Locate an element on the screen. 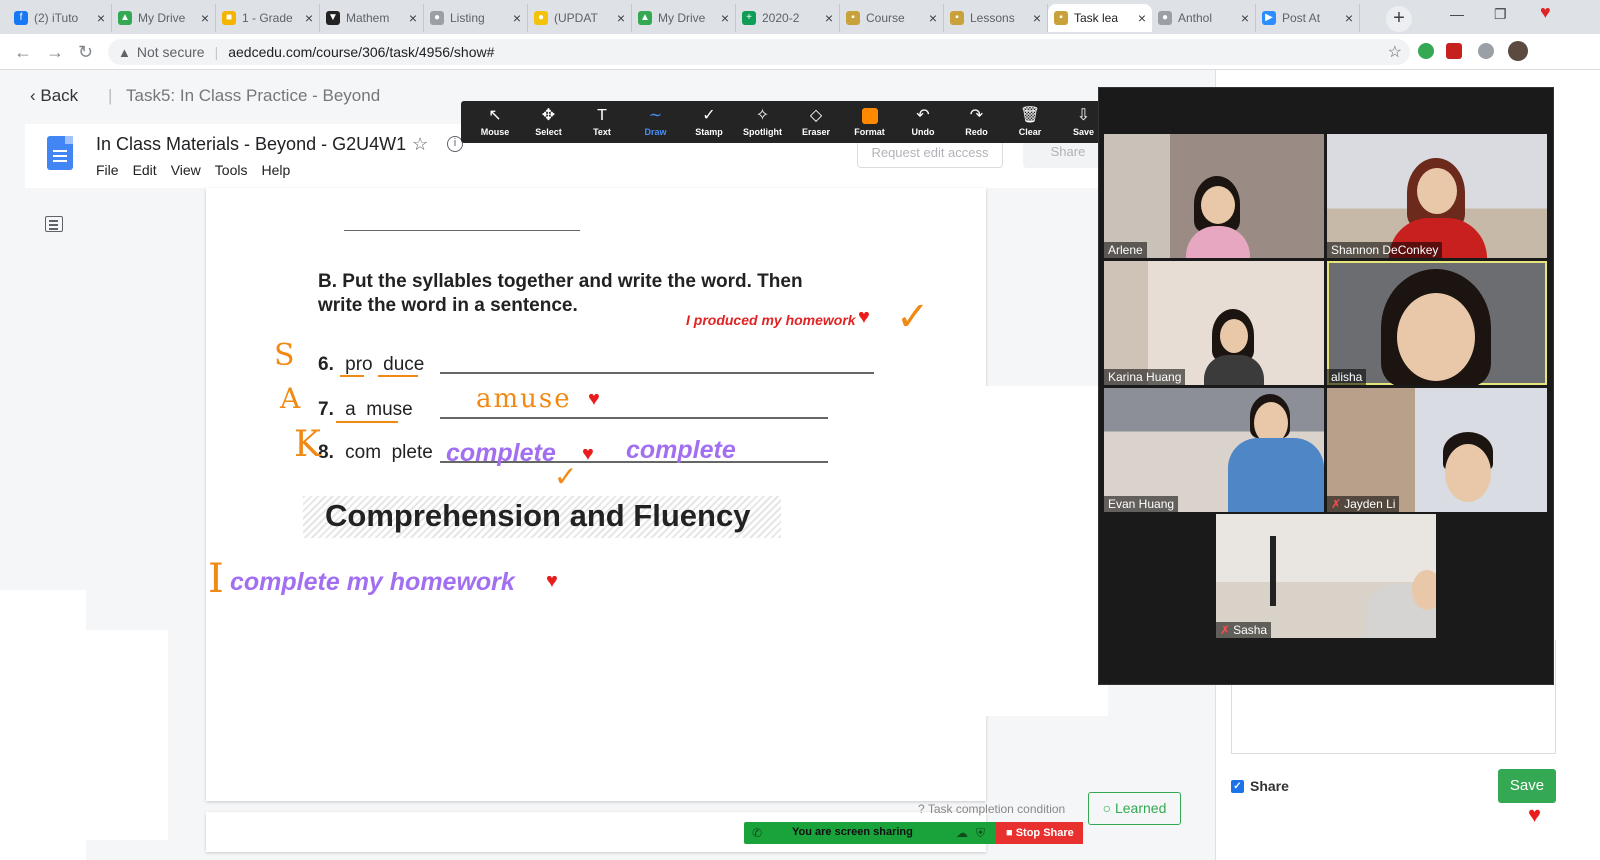 The width and height of the screenshot is (1600, 860). restore-icon: ❐ is located at coordinates (1500, 14).